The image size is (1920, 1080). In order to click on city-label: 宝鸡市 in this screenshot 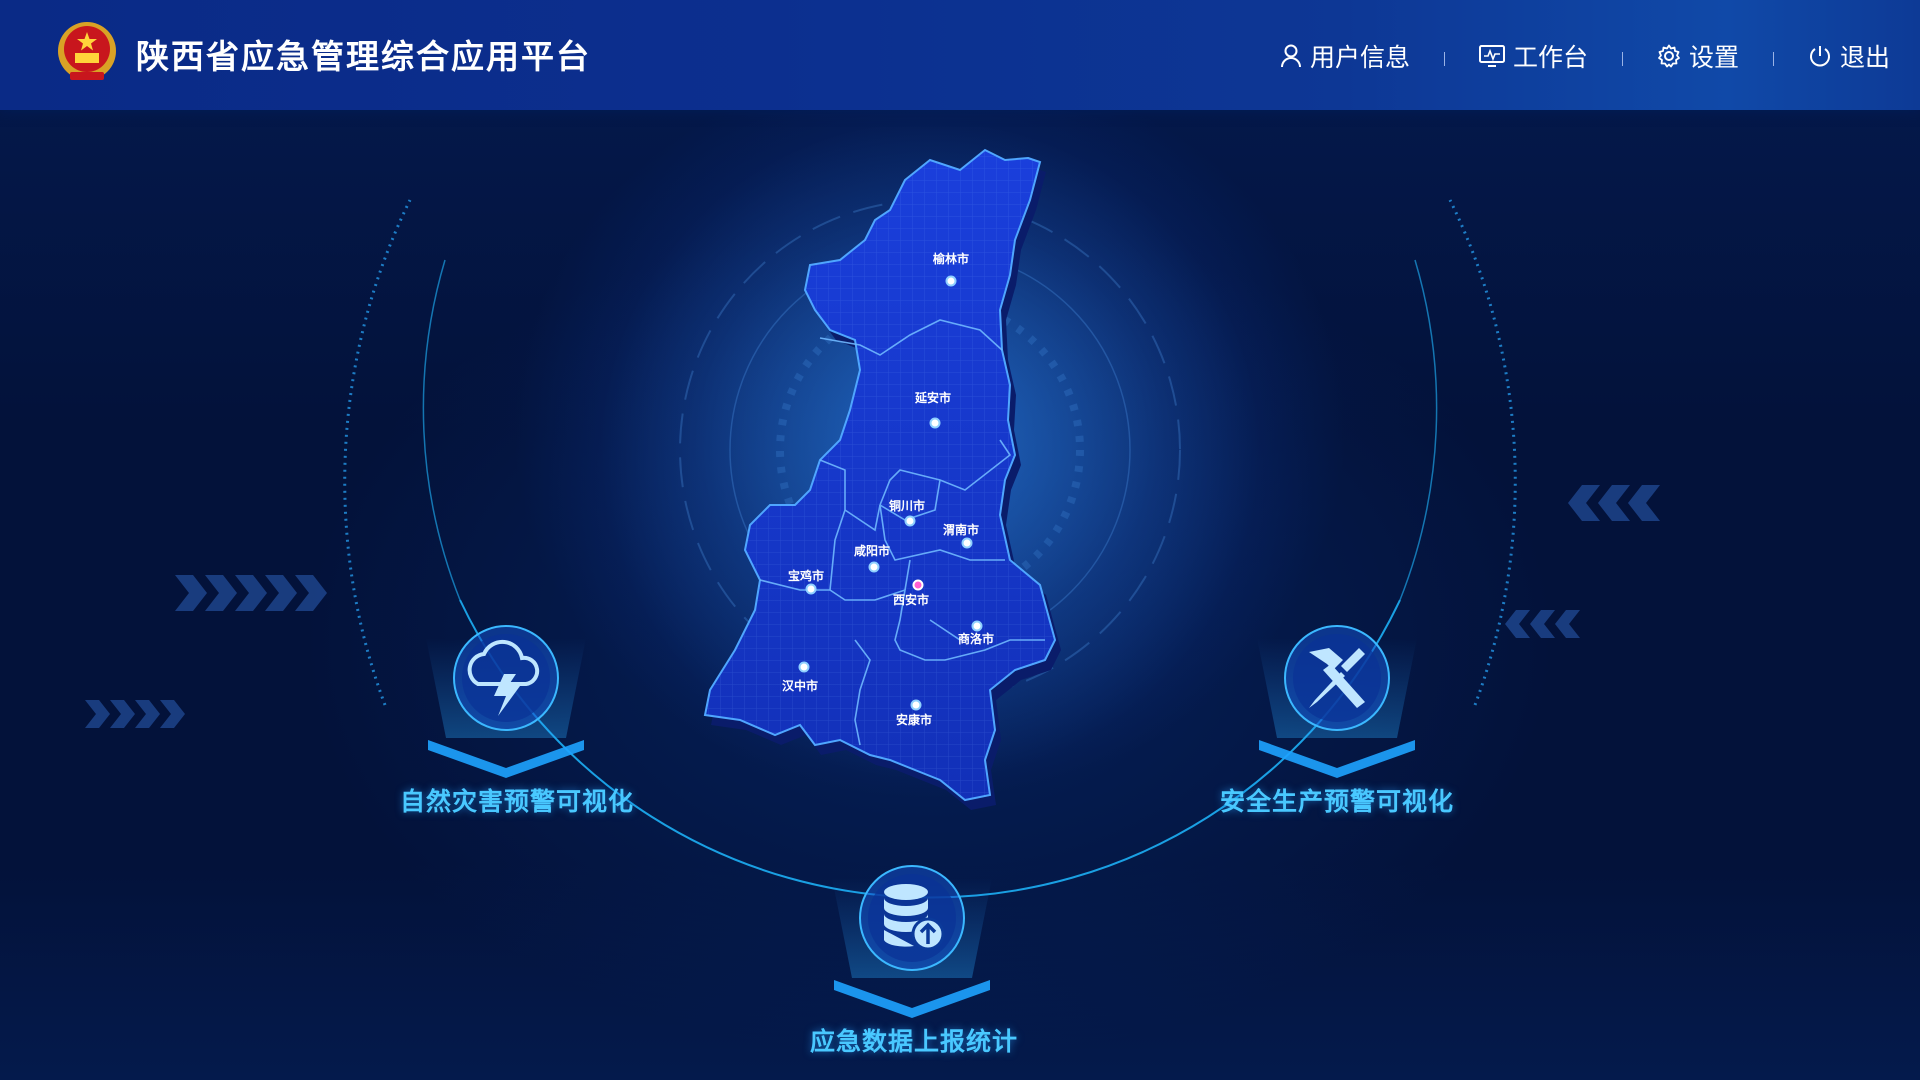, I will do `click(806, 575)`.